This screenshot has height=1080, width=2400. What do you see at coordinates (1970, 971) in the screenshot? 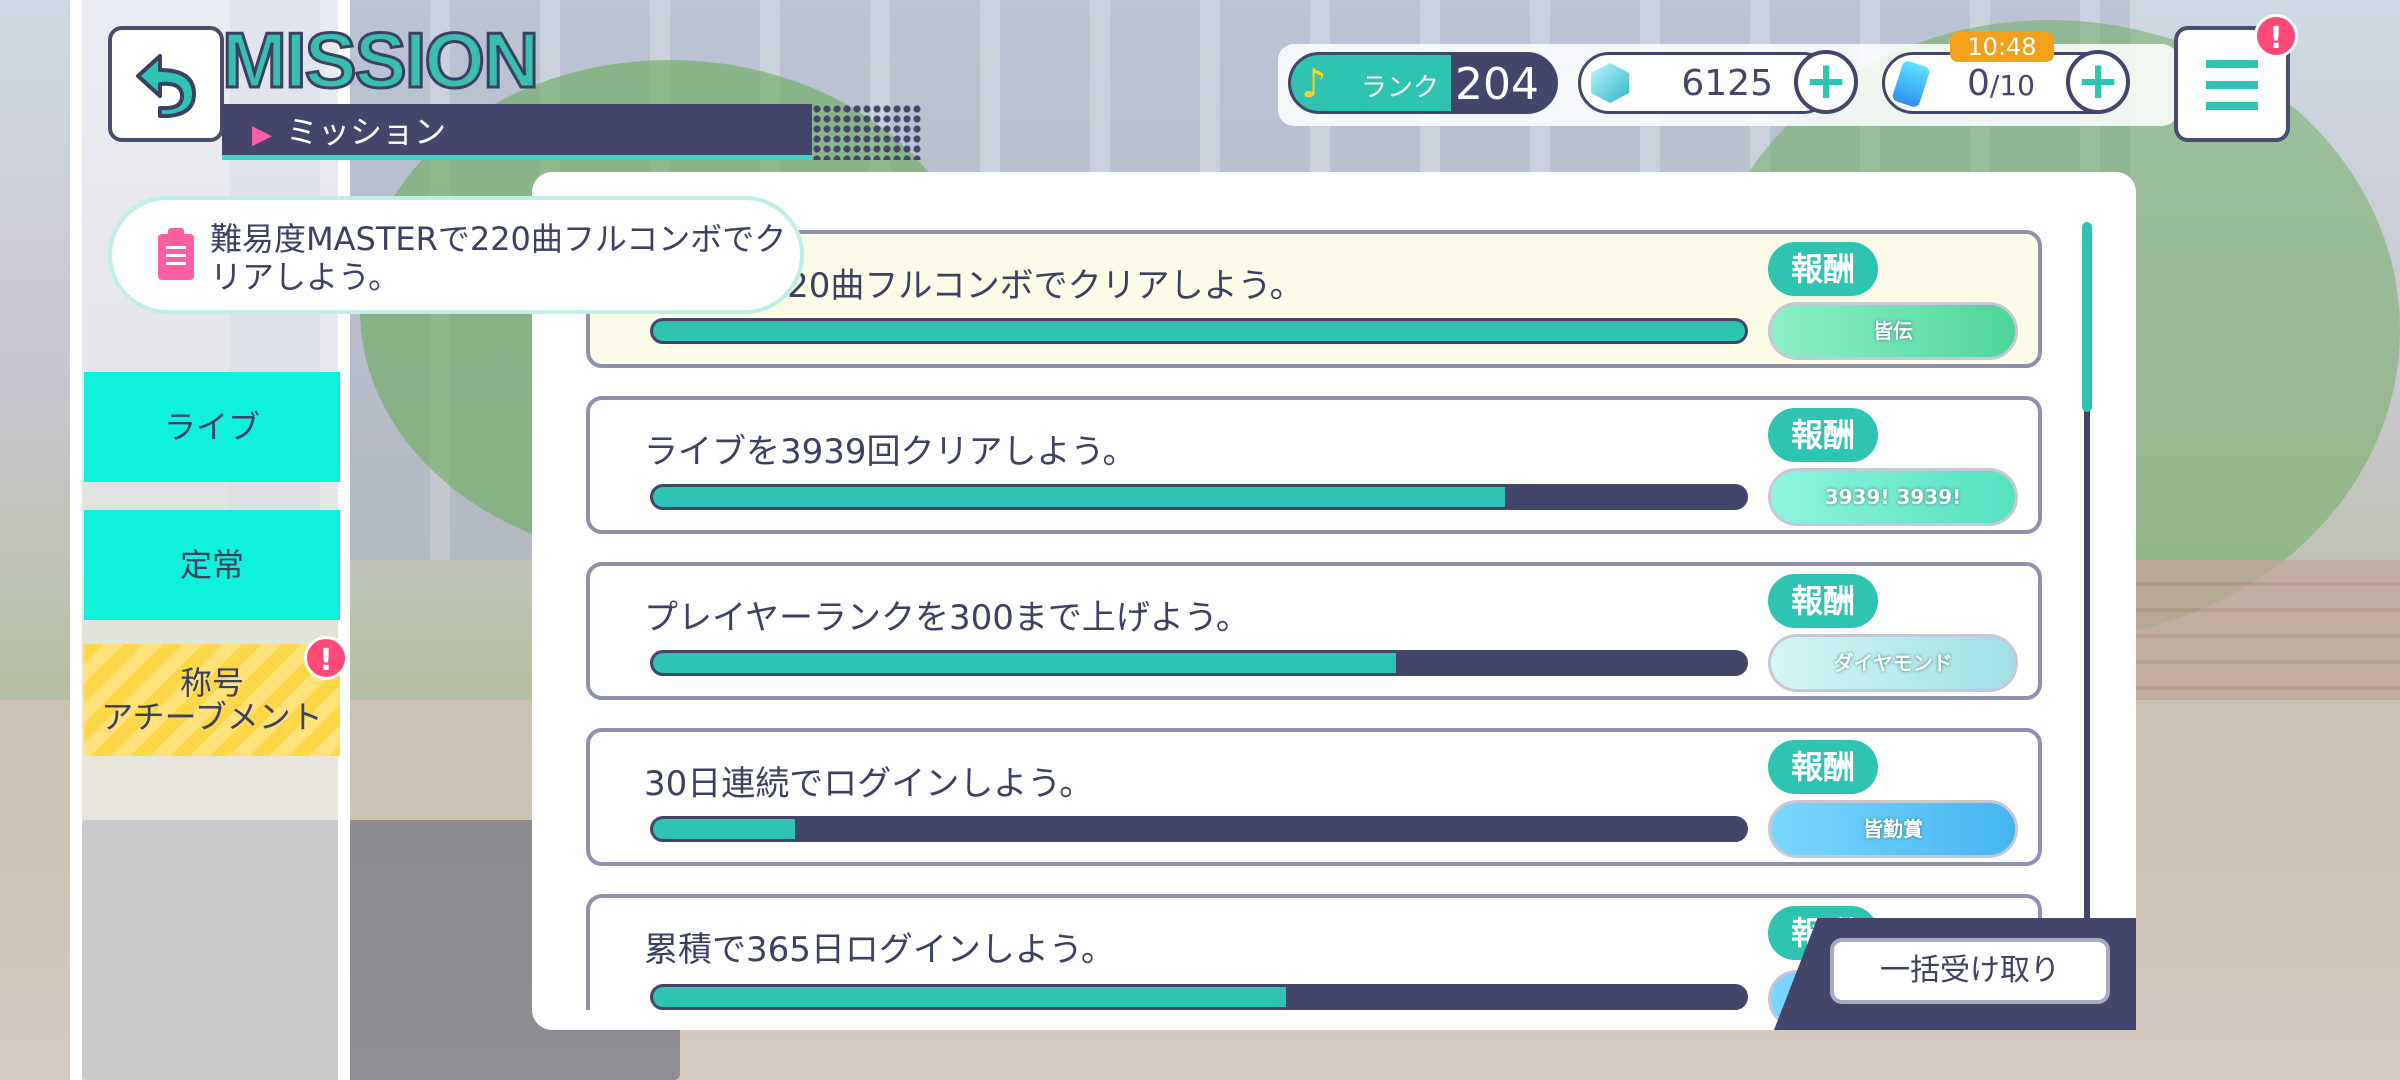
I see `collect-all-button: 一括受け取り` at bounding box center [1970, 971].